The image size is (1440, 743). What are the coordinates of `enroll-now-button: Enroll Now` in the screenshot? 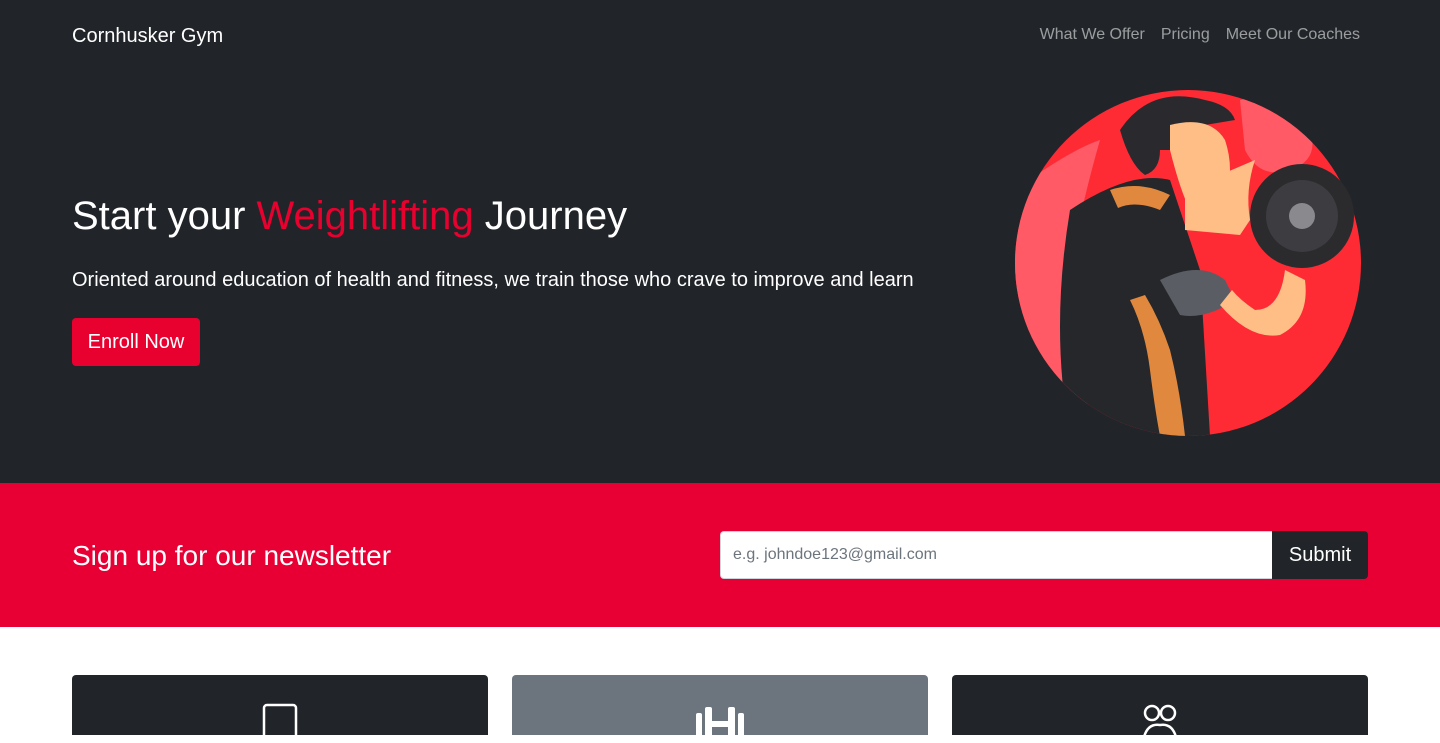 It's located at (136, 342).